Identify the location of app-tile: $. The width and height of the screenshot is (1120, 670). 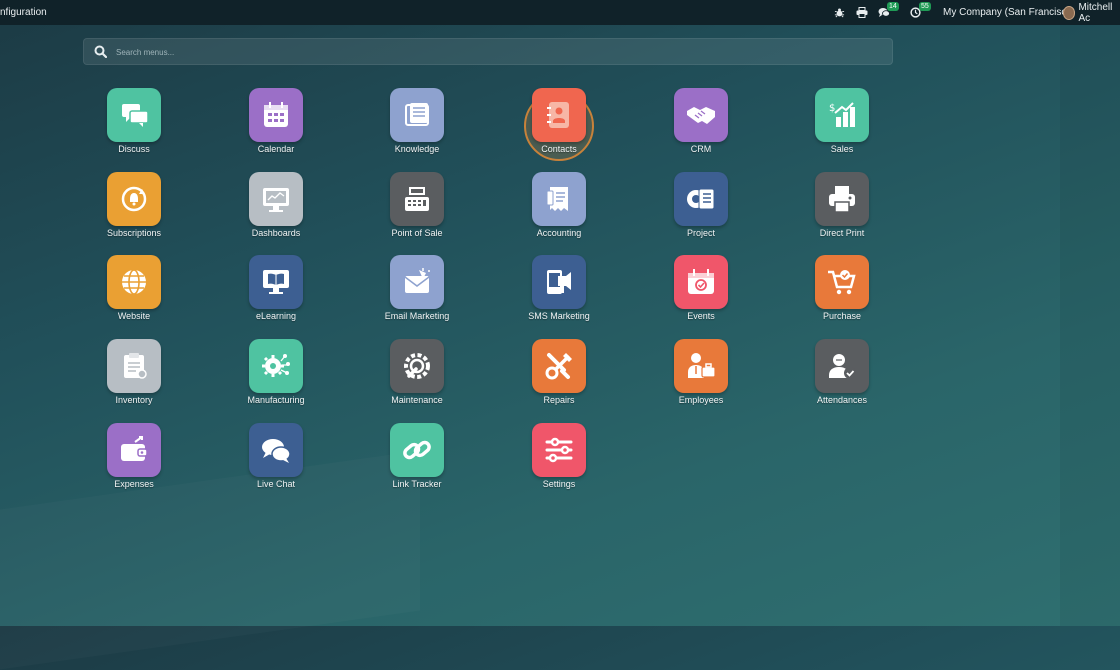
(842, 115).